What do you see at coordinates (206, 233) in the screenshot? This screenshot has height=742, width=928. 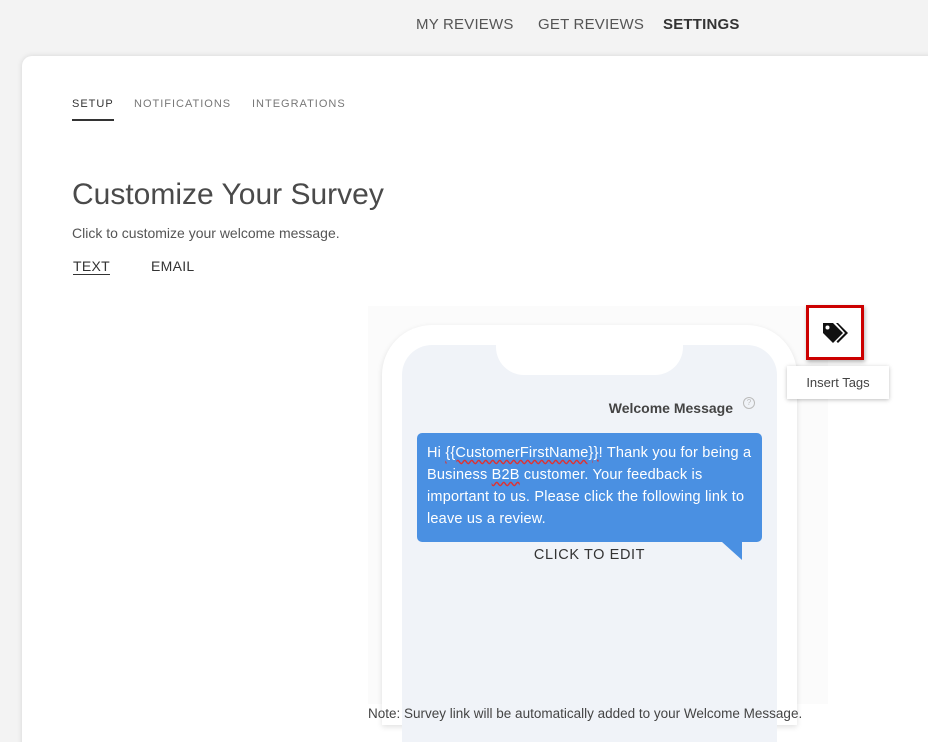 I see `page-subtitle: Click to customize your welcome message.` at bounding box center [206, 233].